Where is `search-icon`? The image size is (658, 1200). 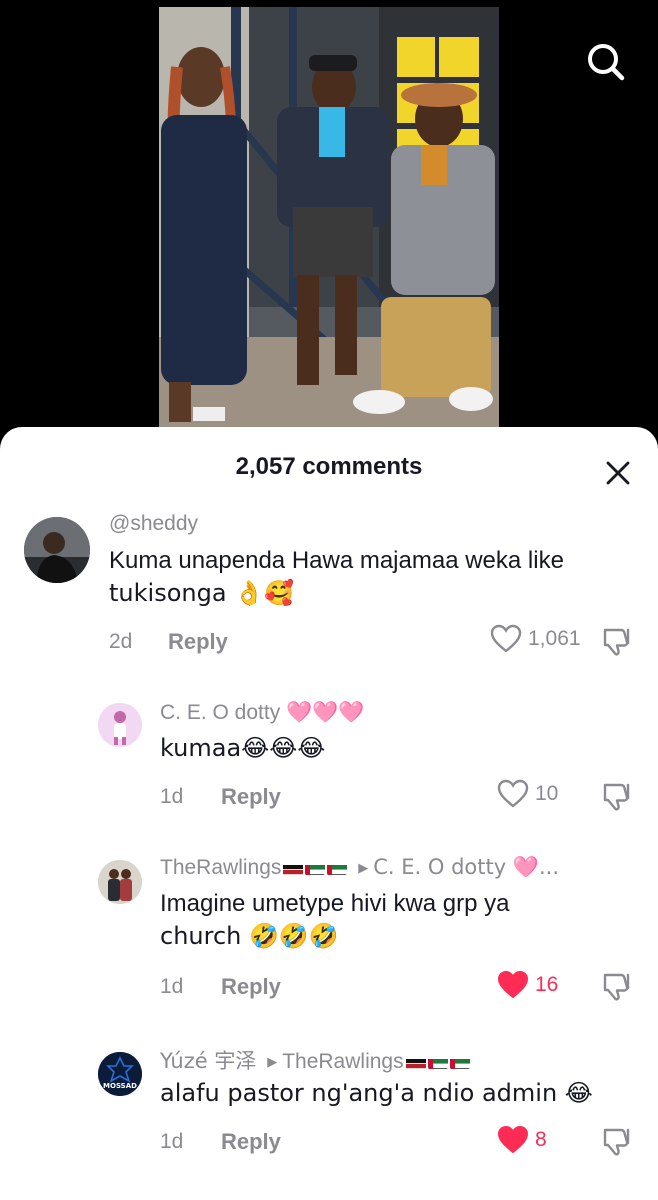
search-icon is located at coordinates (606, 62).